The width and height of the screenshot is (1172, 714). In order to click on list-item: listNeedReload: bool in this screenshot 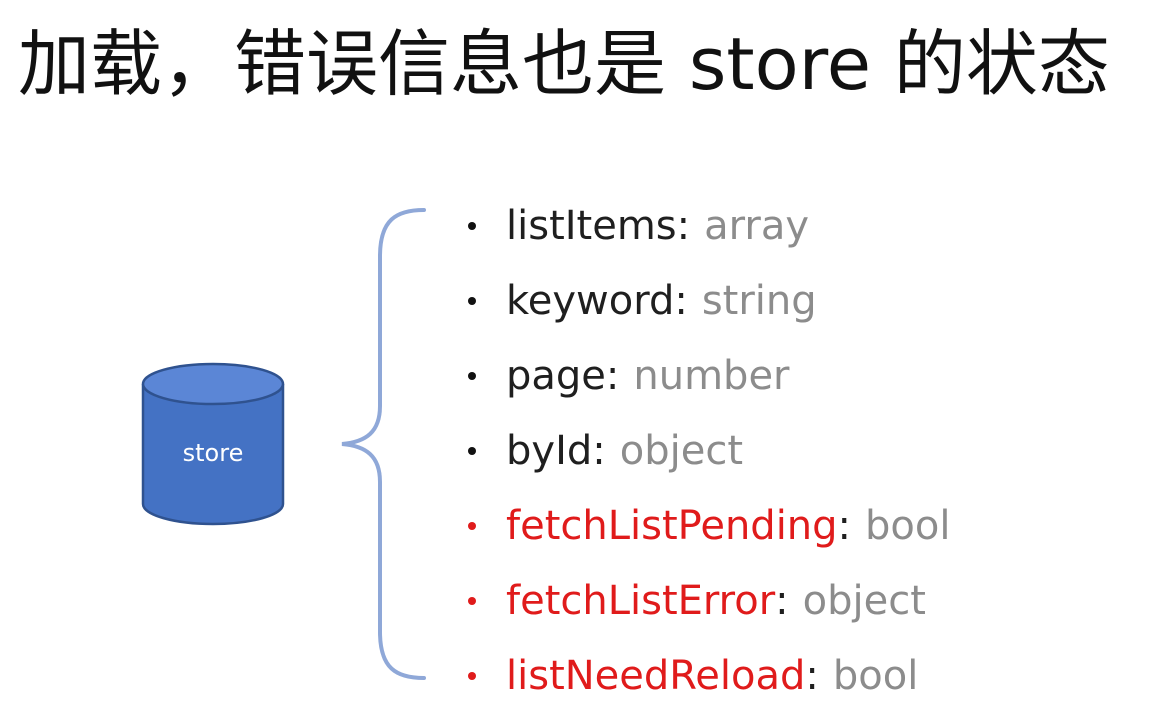, I will do `click(706, 675)`.